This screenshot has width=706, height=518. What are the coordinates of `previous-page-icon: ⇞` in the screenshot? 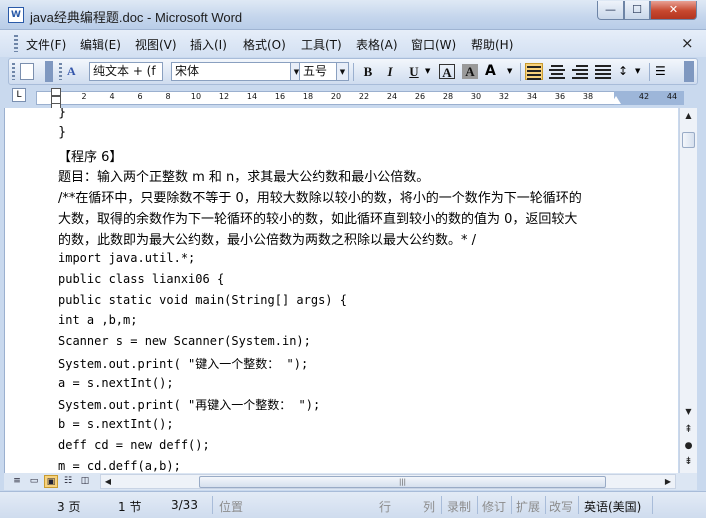 It's located at (688, 430).